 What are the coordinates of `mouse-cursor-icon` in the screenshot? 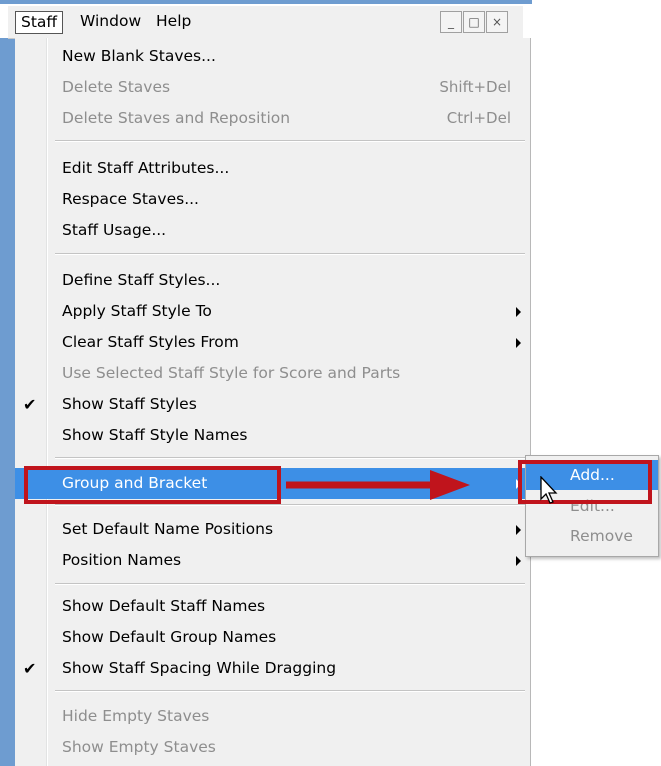 It's located at (549, 490).